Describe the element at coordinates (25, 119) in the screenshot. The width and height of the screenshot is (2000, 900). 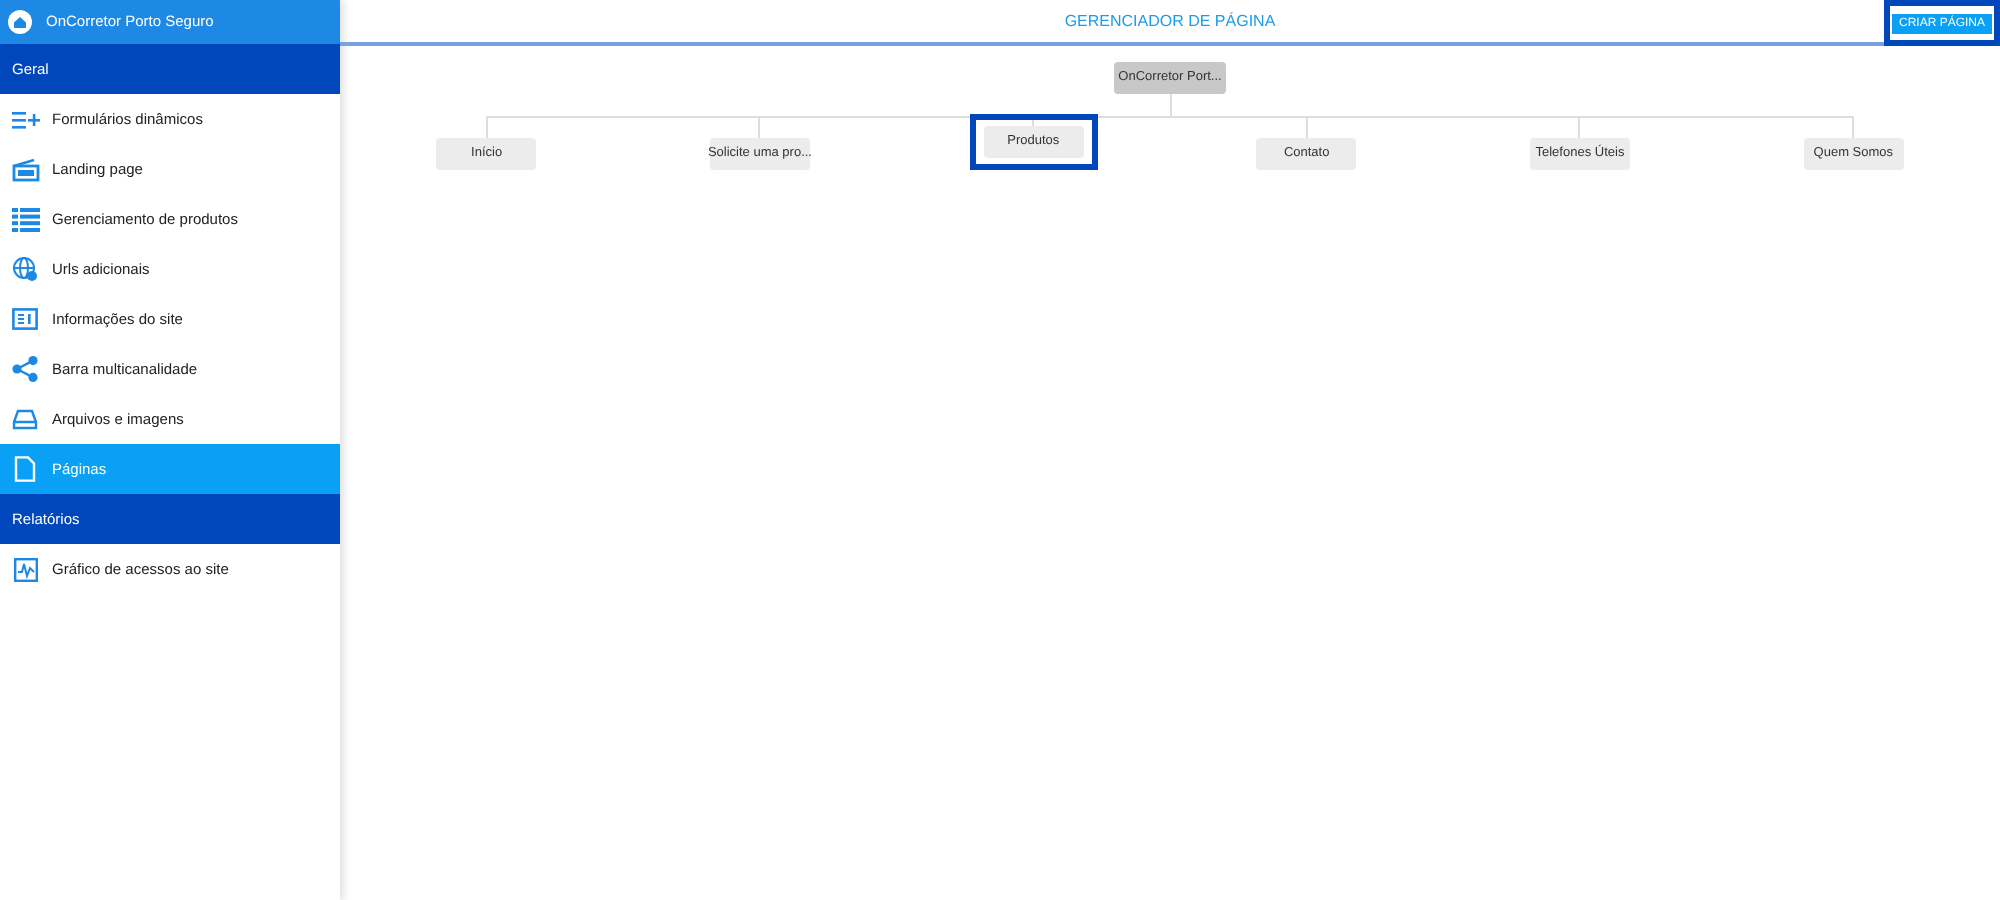
I see `list-plus-icon` at that location.